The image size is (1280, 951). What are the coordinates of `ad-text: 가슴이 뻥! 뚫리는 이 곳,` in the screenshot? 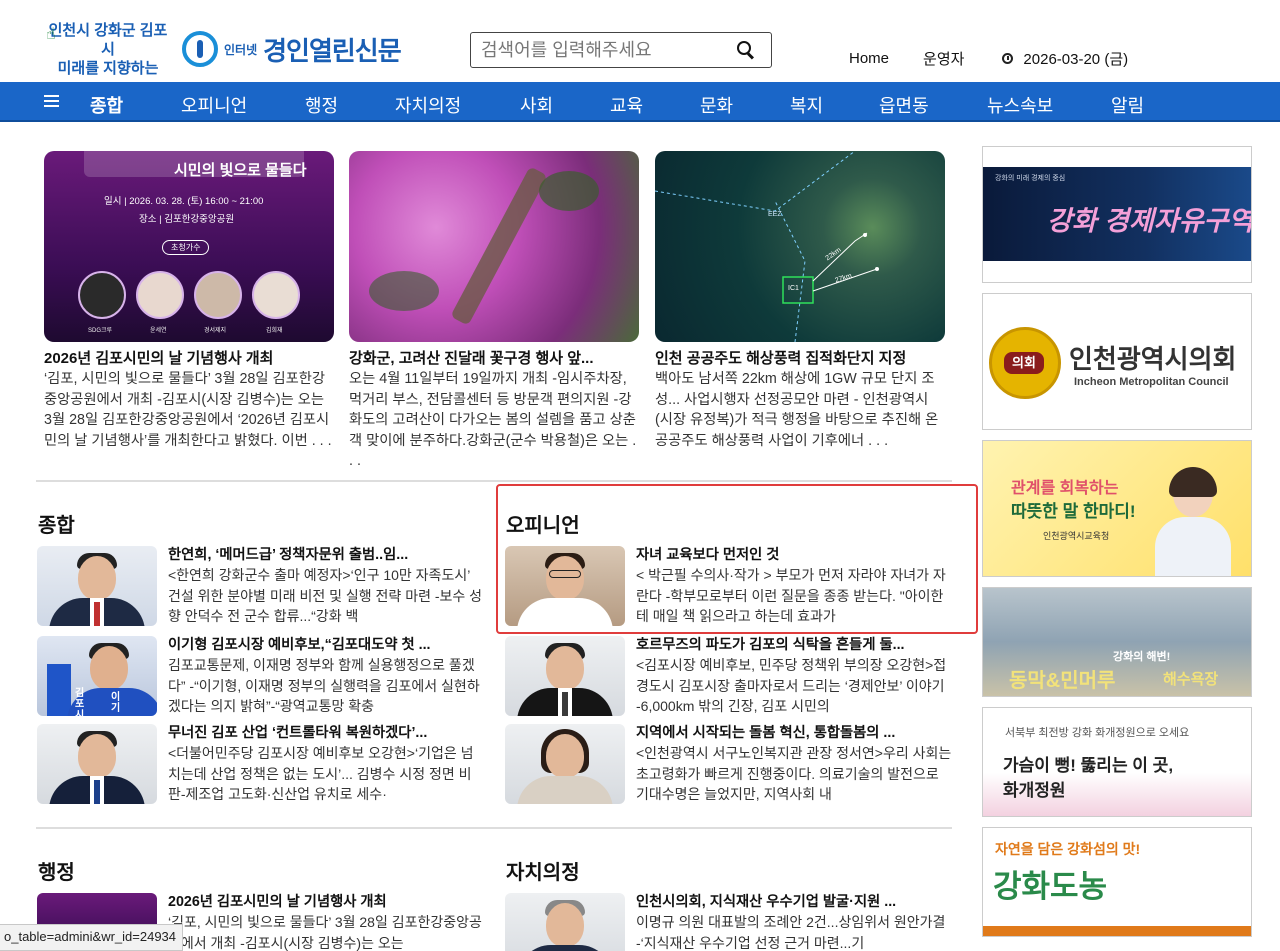 It's located at (1088, 765).